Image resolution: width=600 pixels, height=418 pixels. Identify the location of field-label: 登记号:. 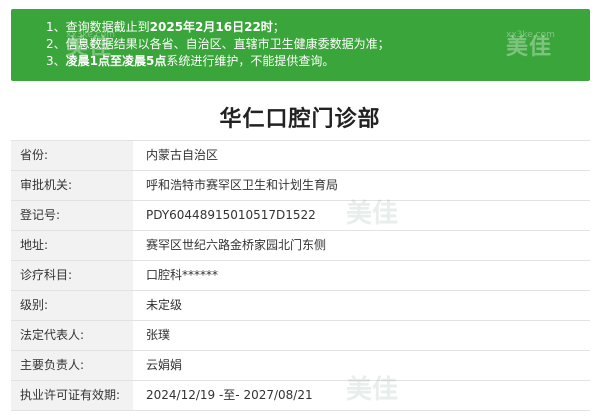
(72, 215).